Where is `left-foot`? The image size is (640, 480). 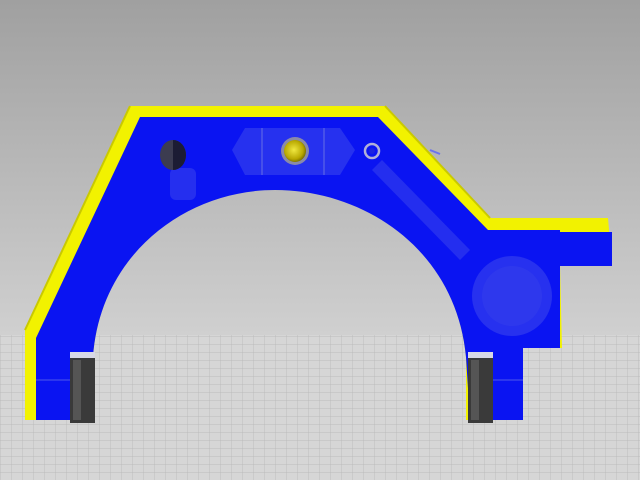 left-foot is located at coordinates (82, 387).